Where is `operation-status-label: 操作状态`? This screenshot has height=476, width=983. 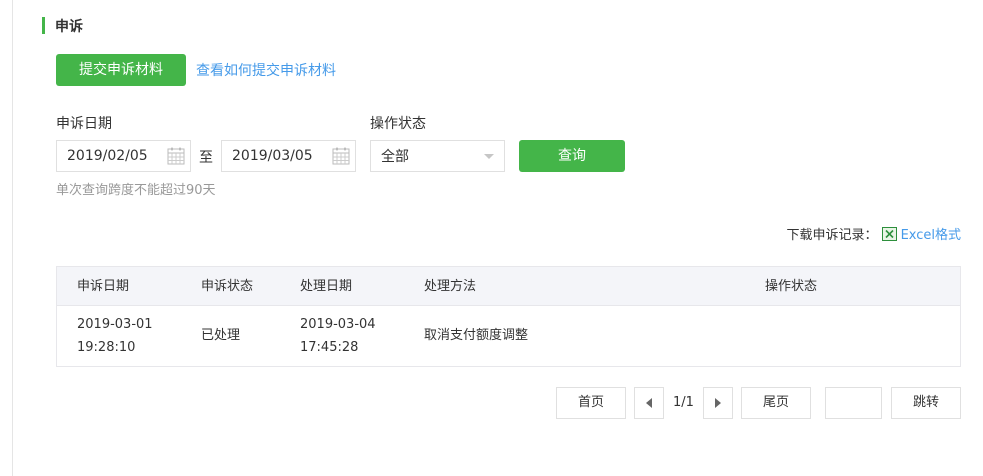
operation-status-label: 操作状态 is located at coordinates (398, 124).